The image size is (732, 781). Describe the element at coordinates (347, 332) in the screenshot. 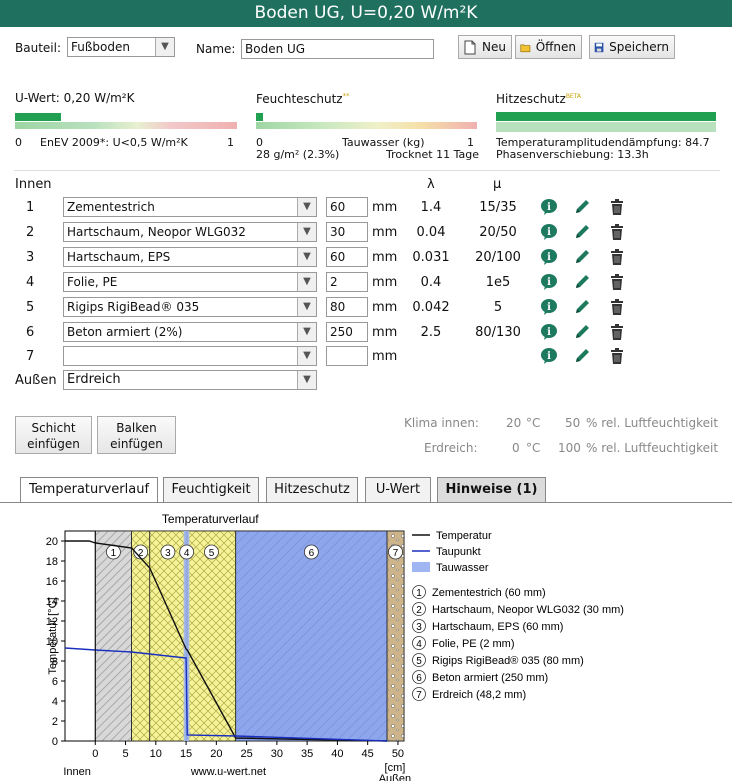

I see `layer-thickness-input: 250` at that location.